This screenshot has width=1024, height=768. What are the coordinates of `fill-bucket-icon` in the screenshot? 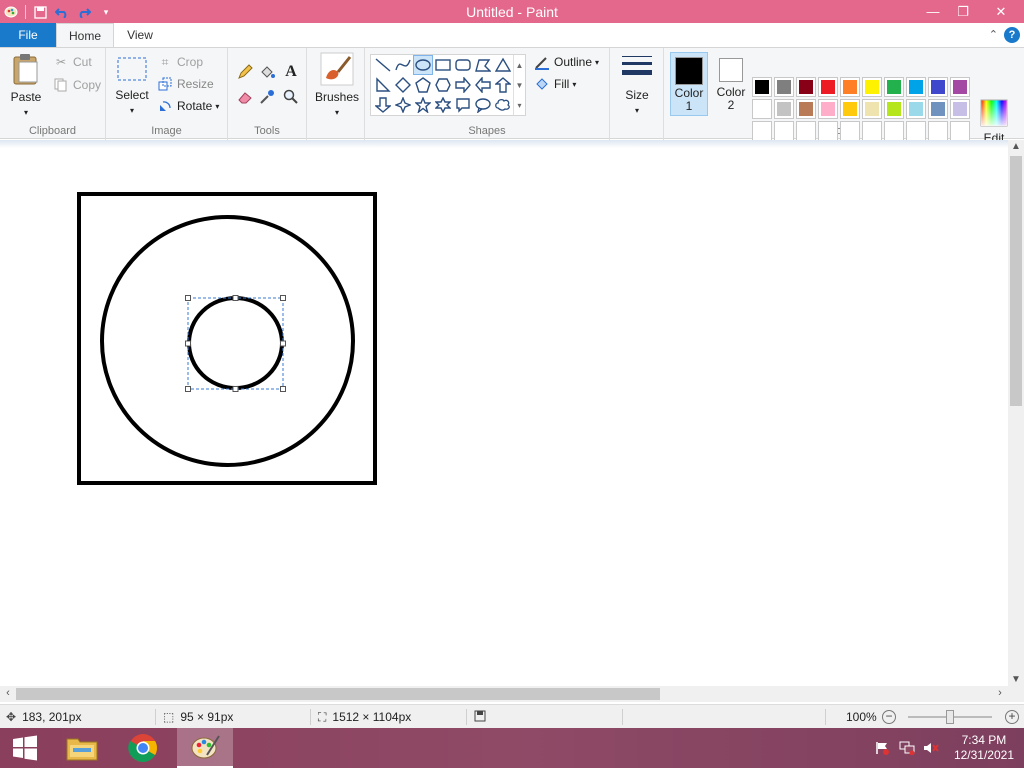 It's located at (267, 72).